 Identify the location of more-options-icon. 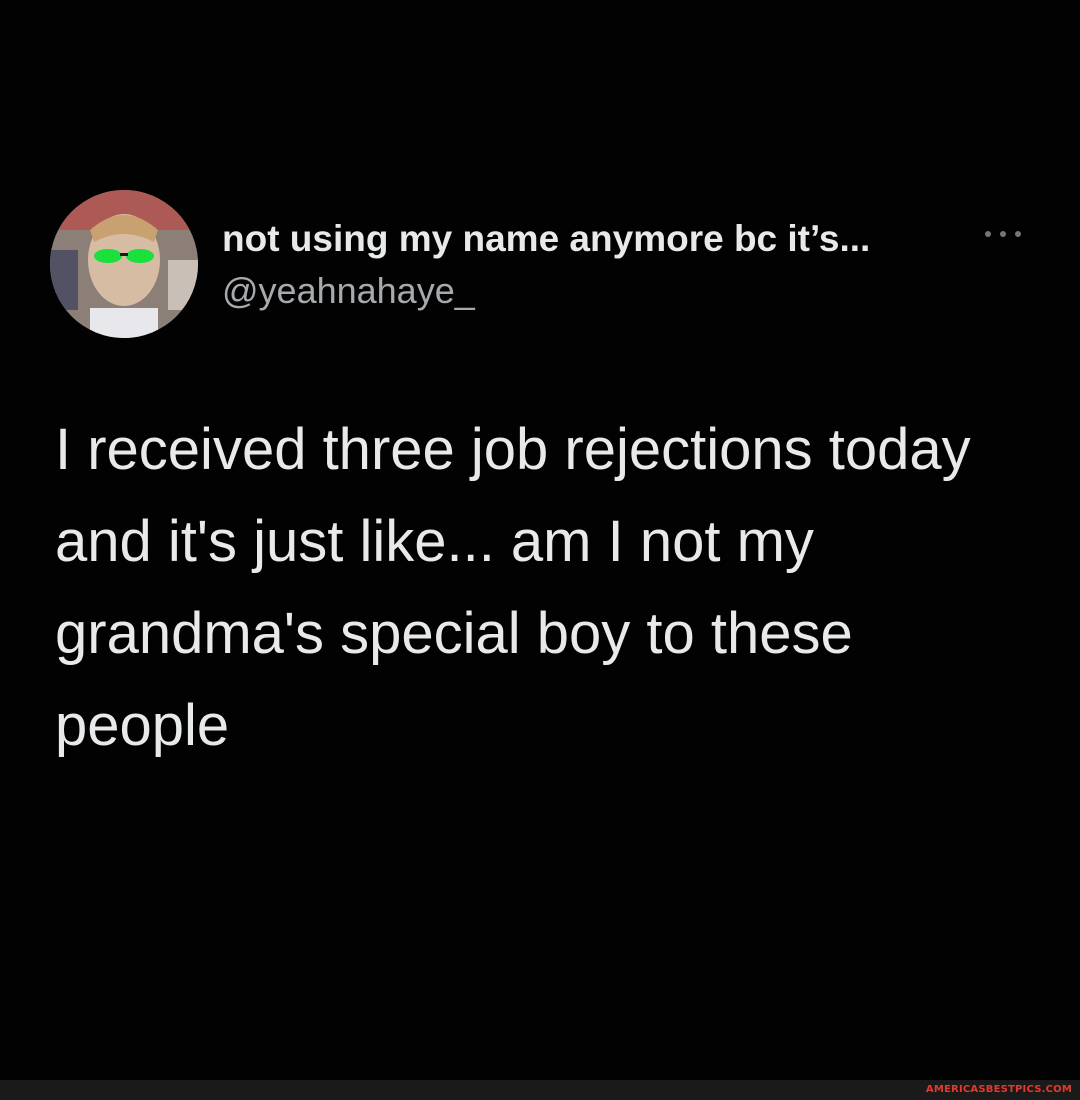
(1003, 234).